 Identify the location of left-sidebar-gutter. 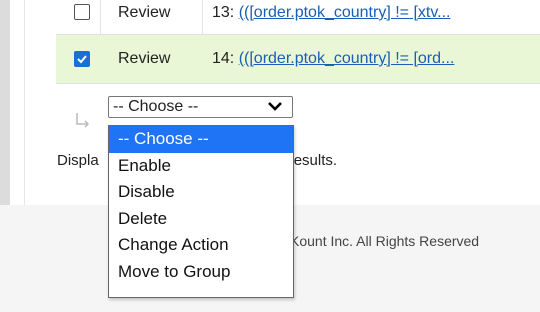
(17, 102).